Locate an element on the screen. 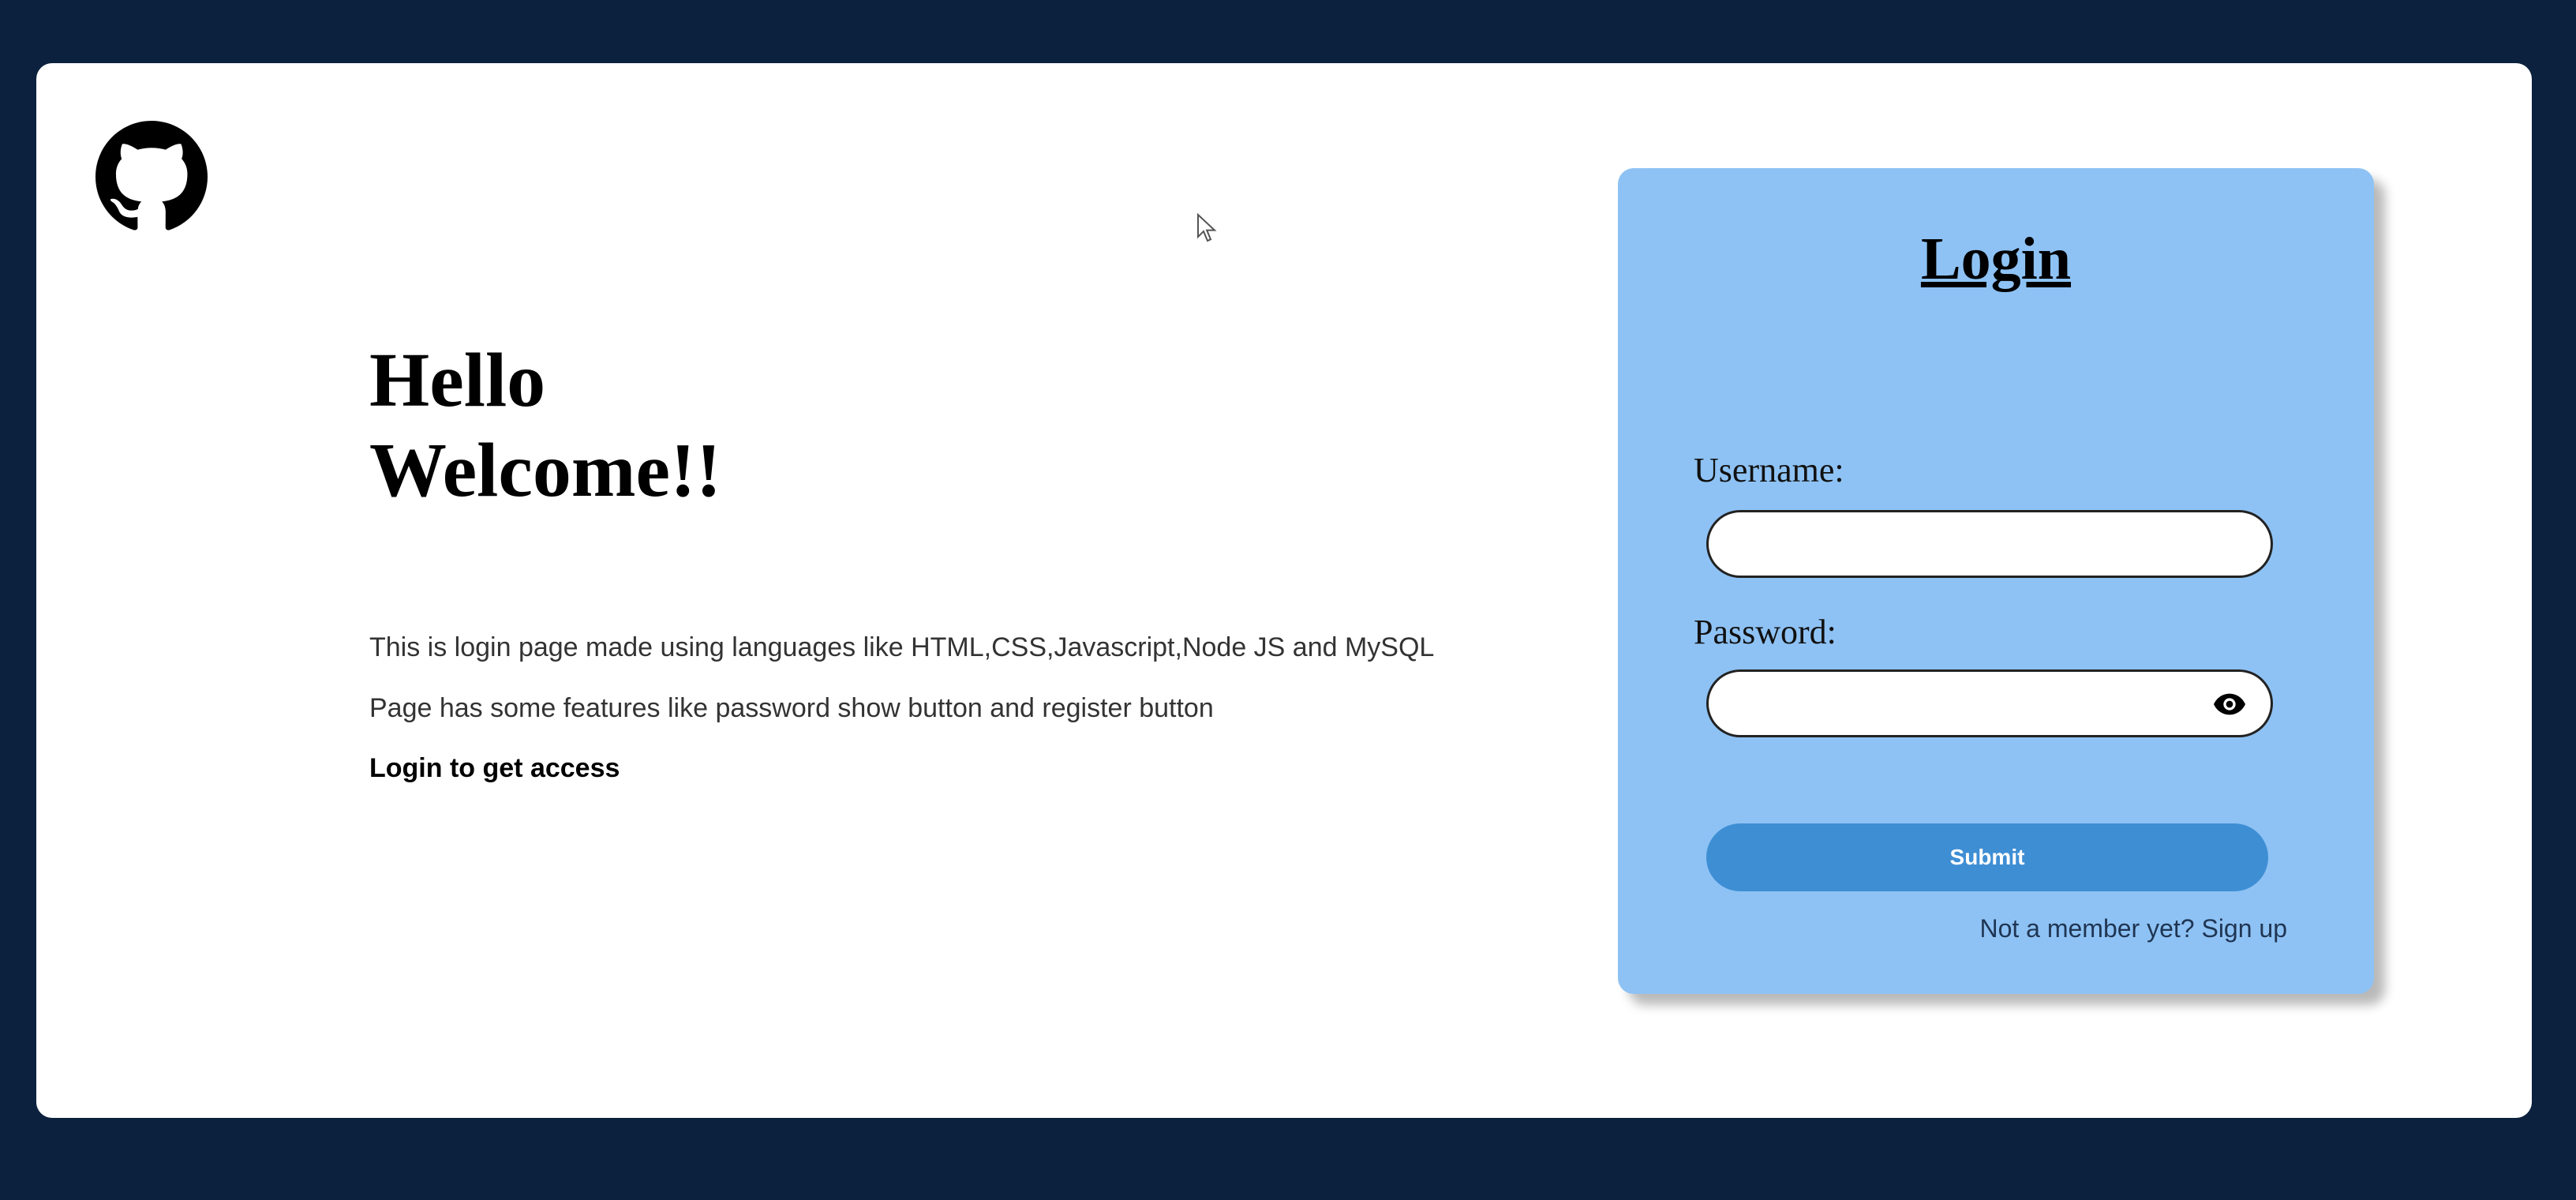 Image resolution: width=2576 pixels, height=1200 pixels. login-title: Login is located at coordinates (1996, 259).